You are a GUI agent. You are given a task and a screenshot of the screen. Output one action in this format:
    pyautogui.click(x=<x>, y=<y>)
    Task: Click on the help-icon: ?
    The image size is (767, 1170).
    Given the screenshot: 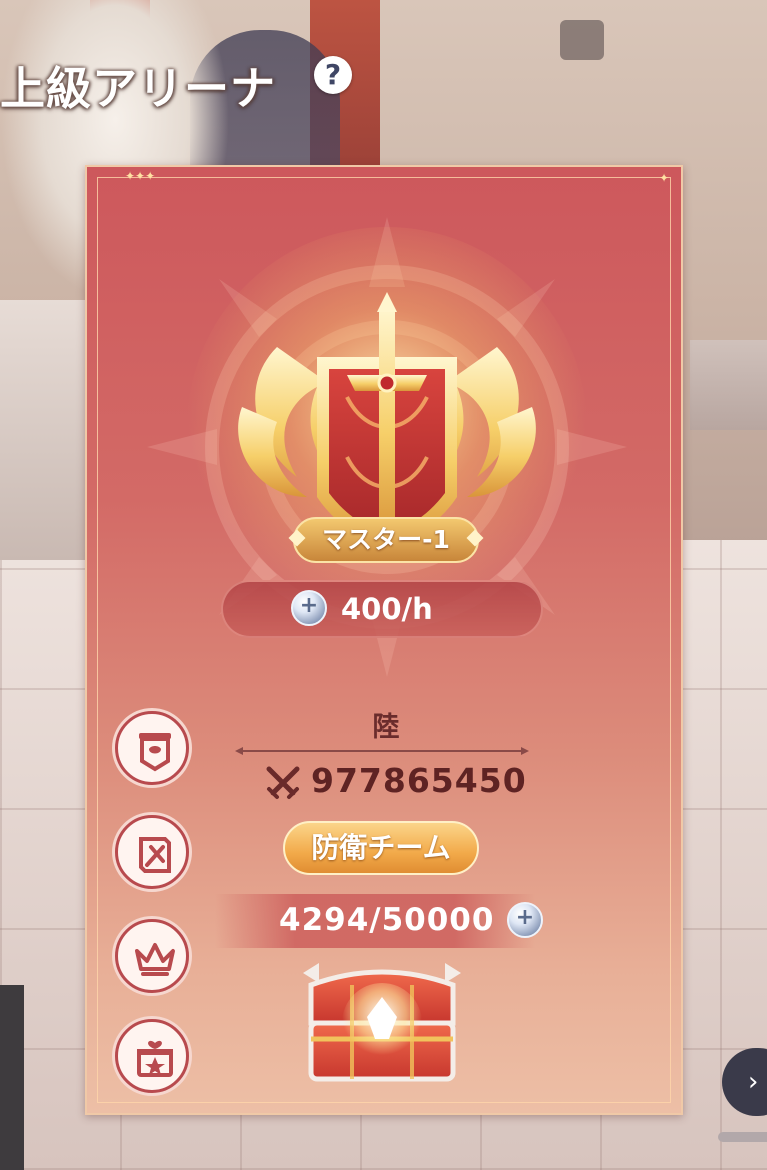 What is the action you would take?
    pyautogui.click(x=333, y=75)
    